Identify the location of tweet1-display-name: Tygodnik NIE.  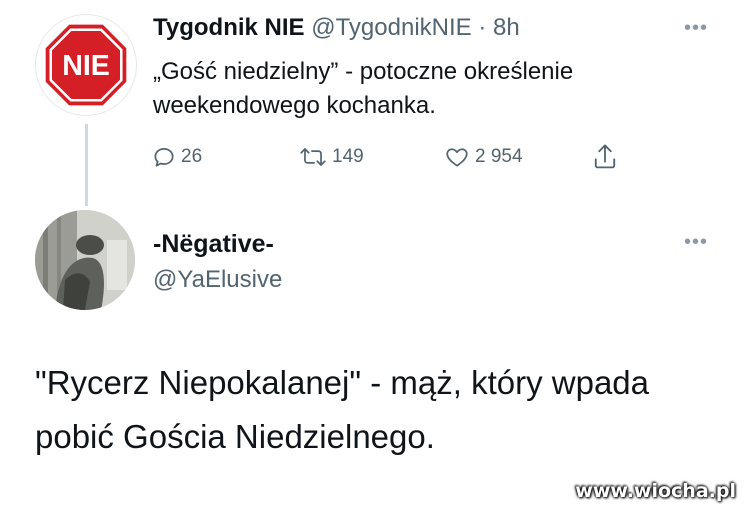
(229, 27).